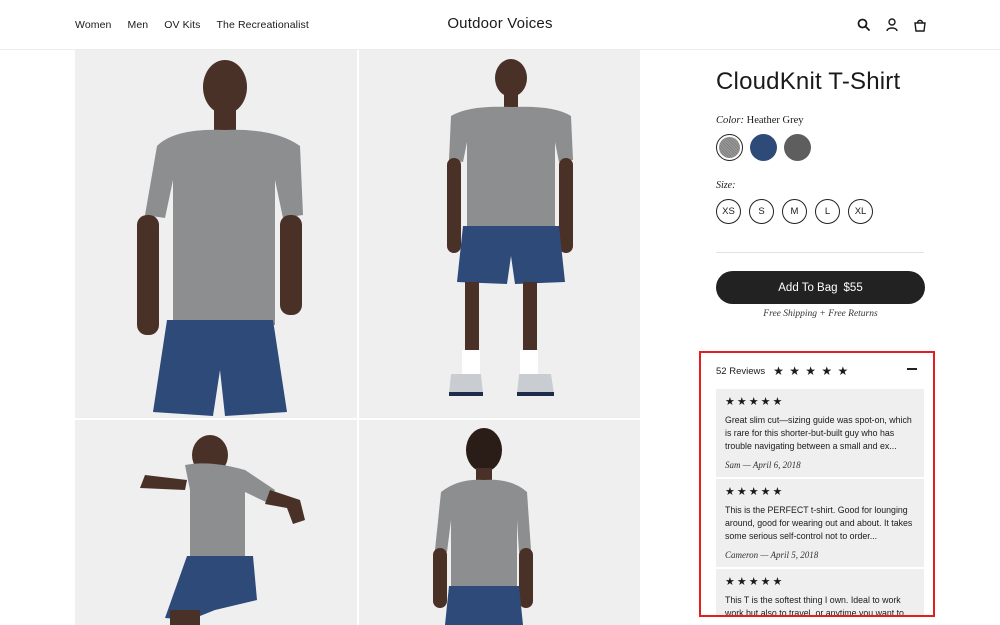 This screenshot has height=625, width=1000. I want to click on swatch-heather-grey, so click(729, 147).